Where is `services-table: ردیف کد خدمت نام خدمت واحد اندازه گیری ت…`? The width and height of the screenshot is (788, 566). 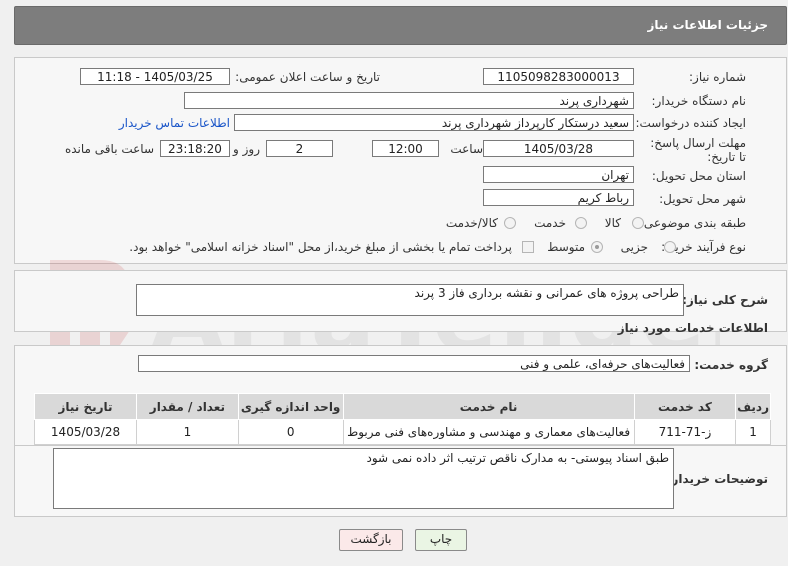
services-table: ردیف کد خدمت نام خدمت واحد اندازه گیری ت… is located at coordinates (402, 419).